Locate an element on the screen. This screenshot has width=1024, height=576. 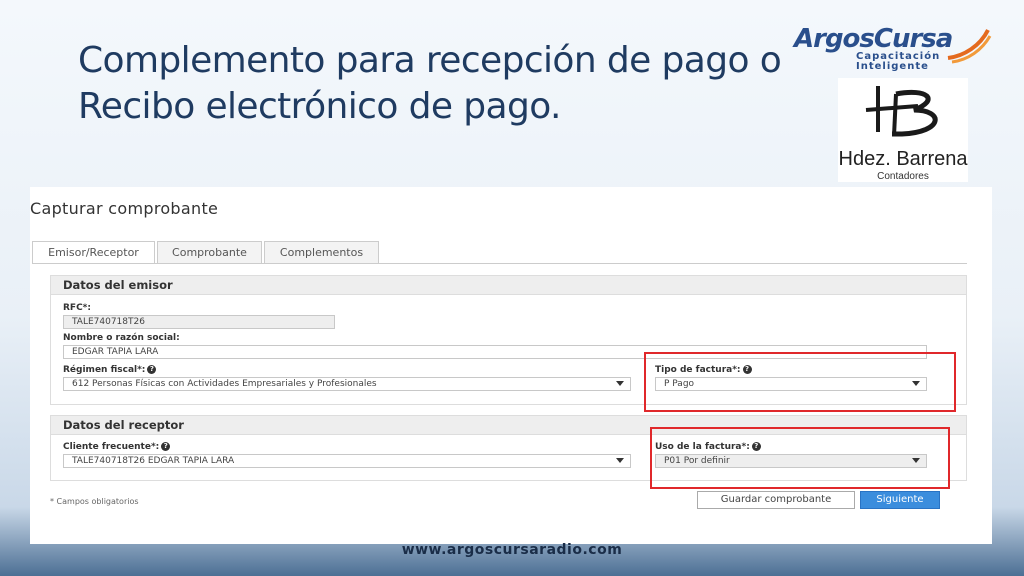
brand-swoosh-icon is located at coordinates (969, 46).